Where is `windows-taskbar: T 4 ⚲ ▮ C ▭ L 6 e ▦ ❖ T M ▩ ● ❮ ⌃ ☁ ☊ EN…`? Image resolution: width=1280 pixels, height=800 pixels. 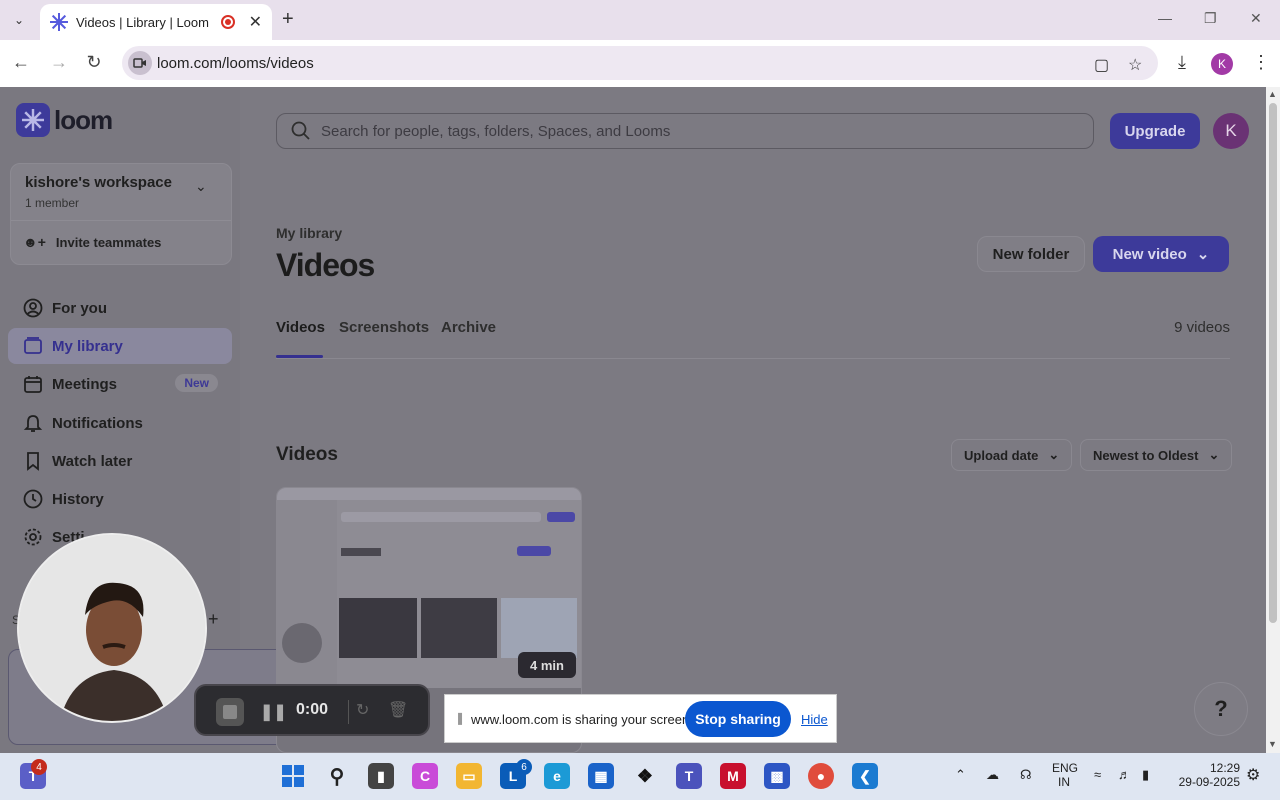 windows-taskbar: T 4 ⚲ ▮ C ▭ L 6 e ▦ ❖ T M ▩ ● ❮ ⌃ ☁ ☊ EN… is located at coordinates (640, 776).